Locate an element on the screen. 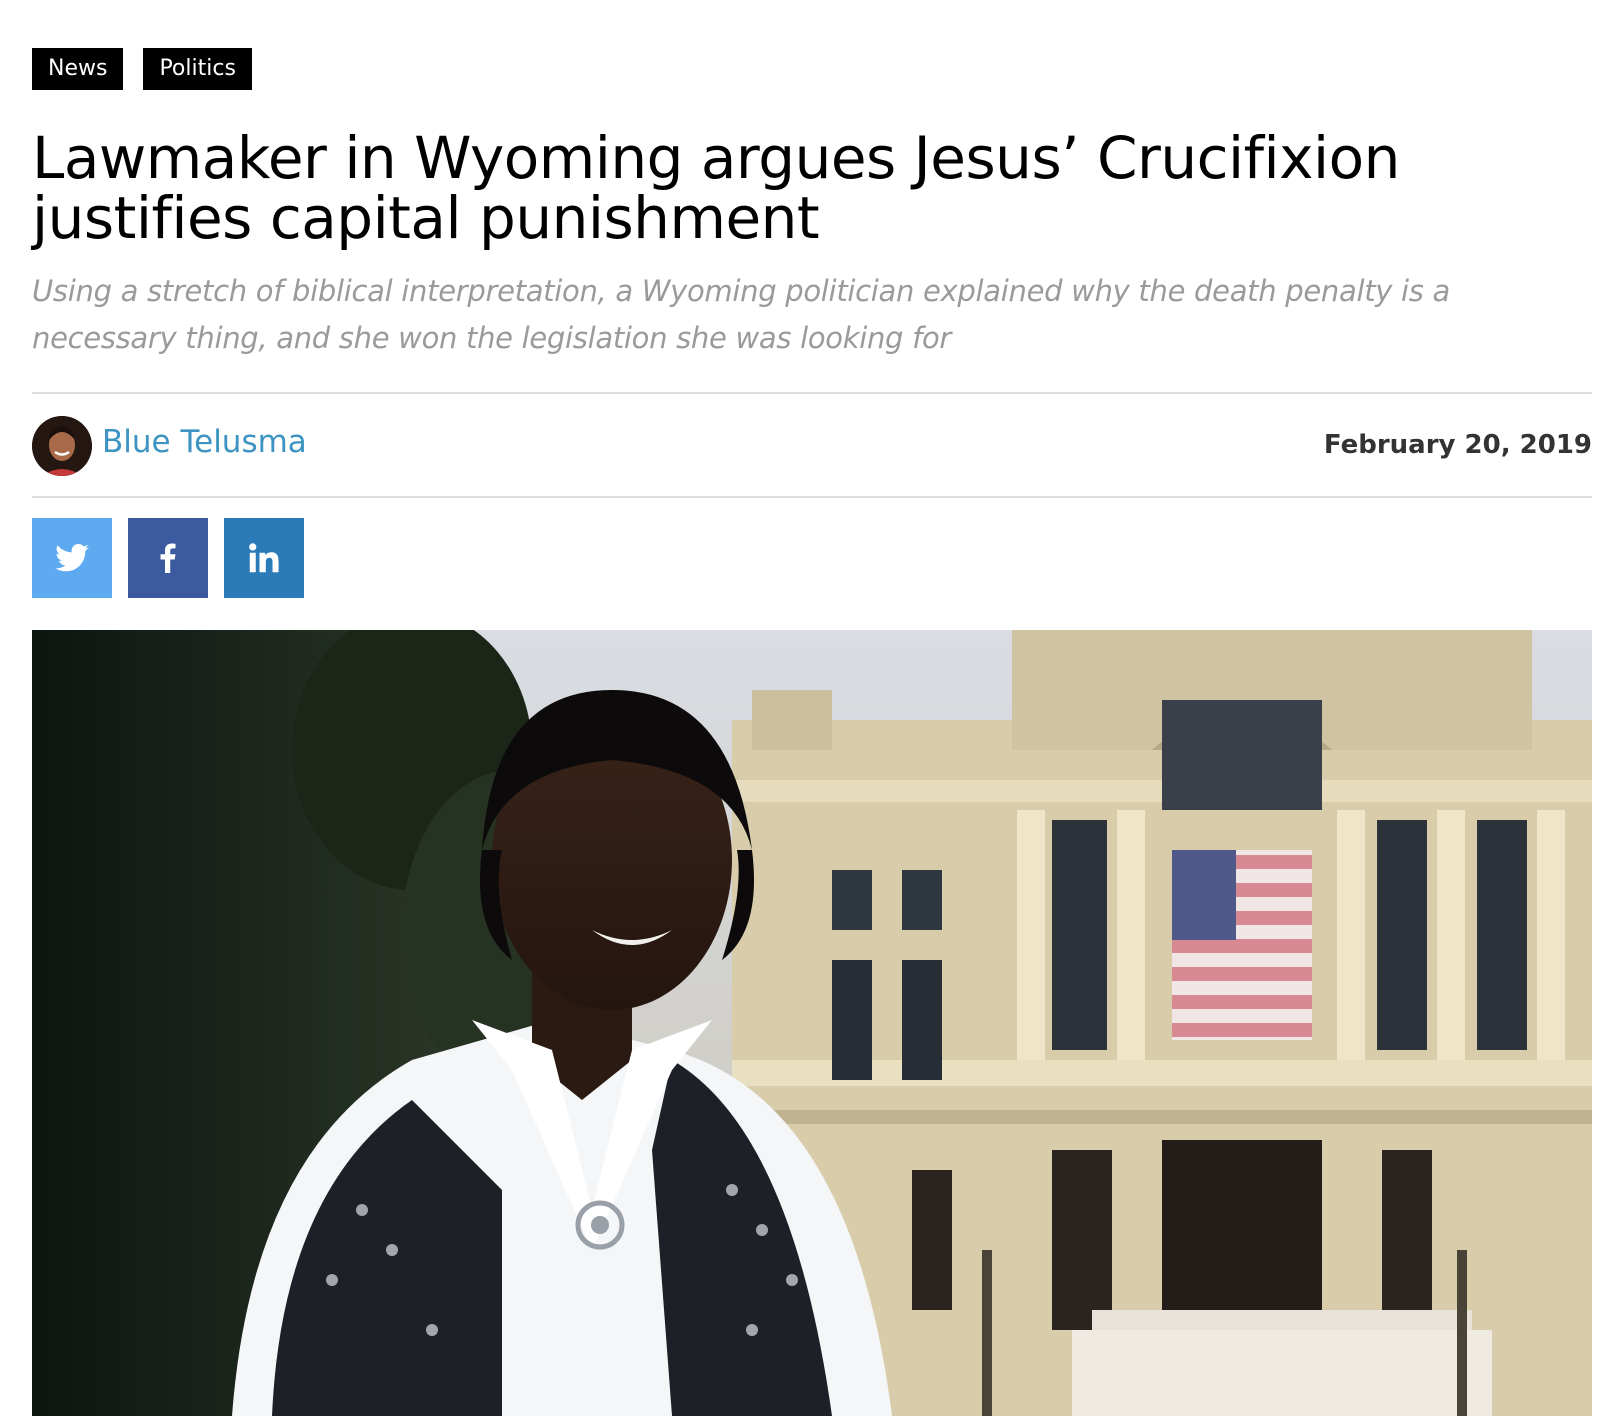  avatar-portrait-icon is located at coordinates (62, 446).